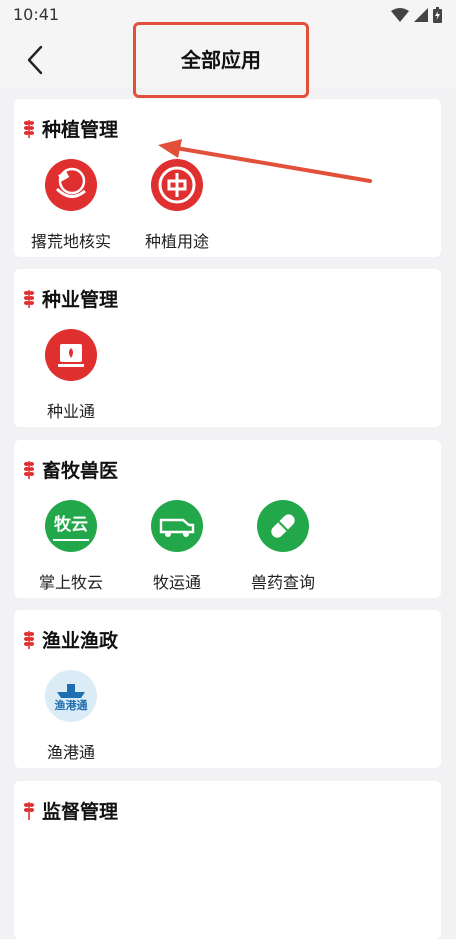 This screenshot has width=456, height=939. Describe the element at coordinates (36, 14) in the screenshot. I see `status-time: 10:41` at that location.